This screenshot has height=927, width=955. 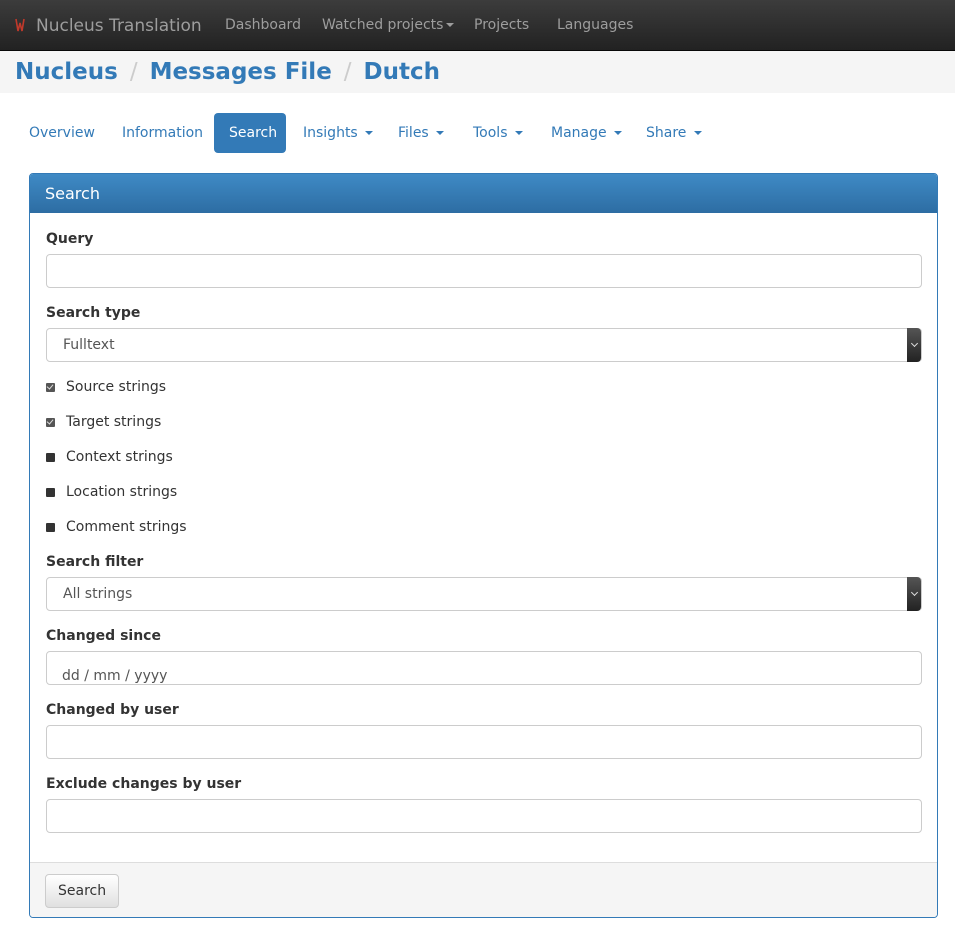 What do you see at coordinates (484, 271) in the screenshot?
I see `query-input` at bounding box center [484, 271].